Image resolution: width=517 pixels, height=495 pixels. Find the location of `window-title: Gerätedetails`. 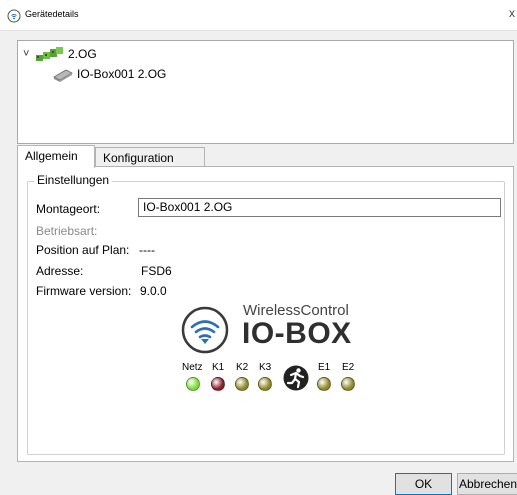

window-title: Gerätedetails is located at coordinates (52, 14).